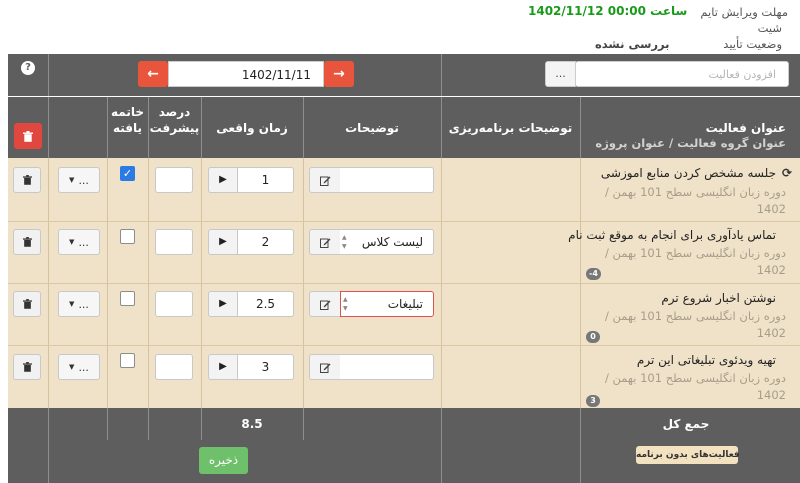 This screenshot has width=800, height=483. I want to click on arrow-right-icon: →, so click(339, 74).